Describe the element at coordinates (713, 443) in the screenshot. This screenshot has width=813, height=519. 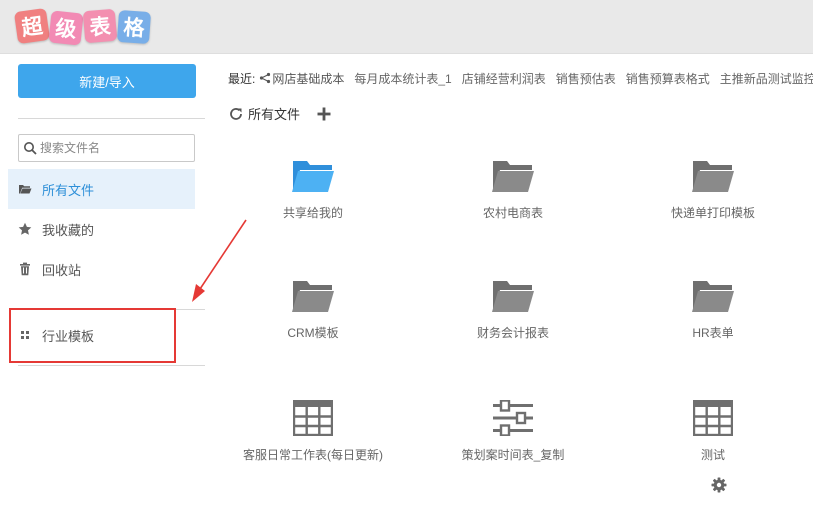
I see `file-tile: 测试` at that location.